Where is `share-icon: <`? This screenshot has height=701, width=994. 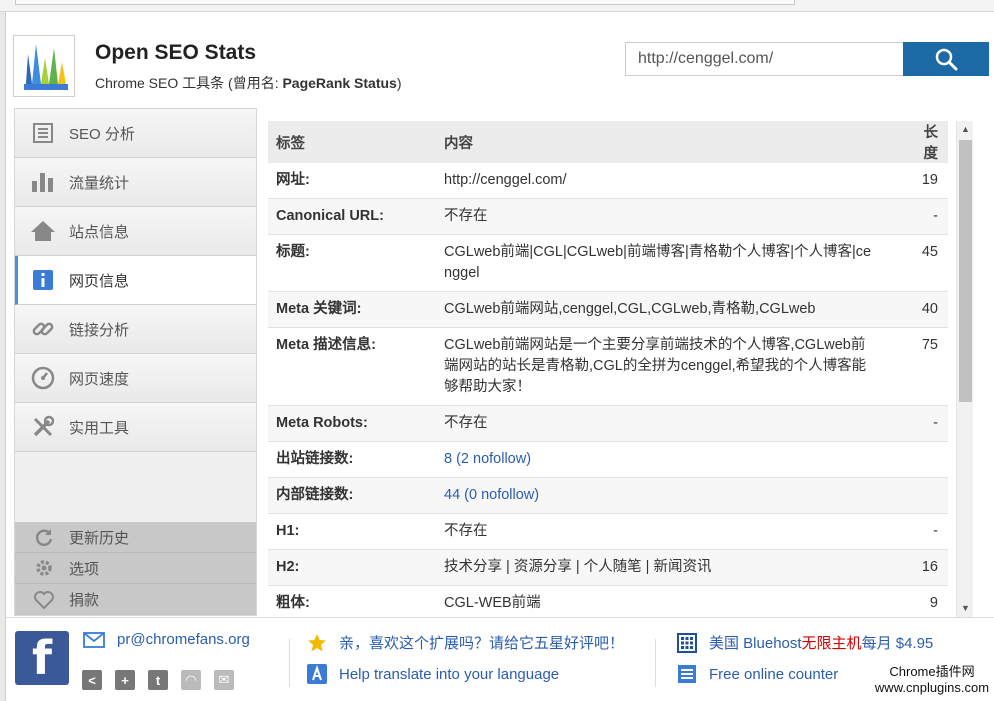 share-icon: < is located at coordinates (92, 680).